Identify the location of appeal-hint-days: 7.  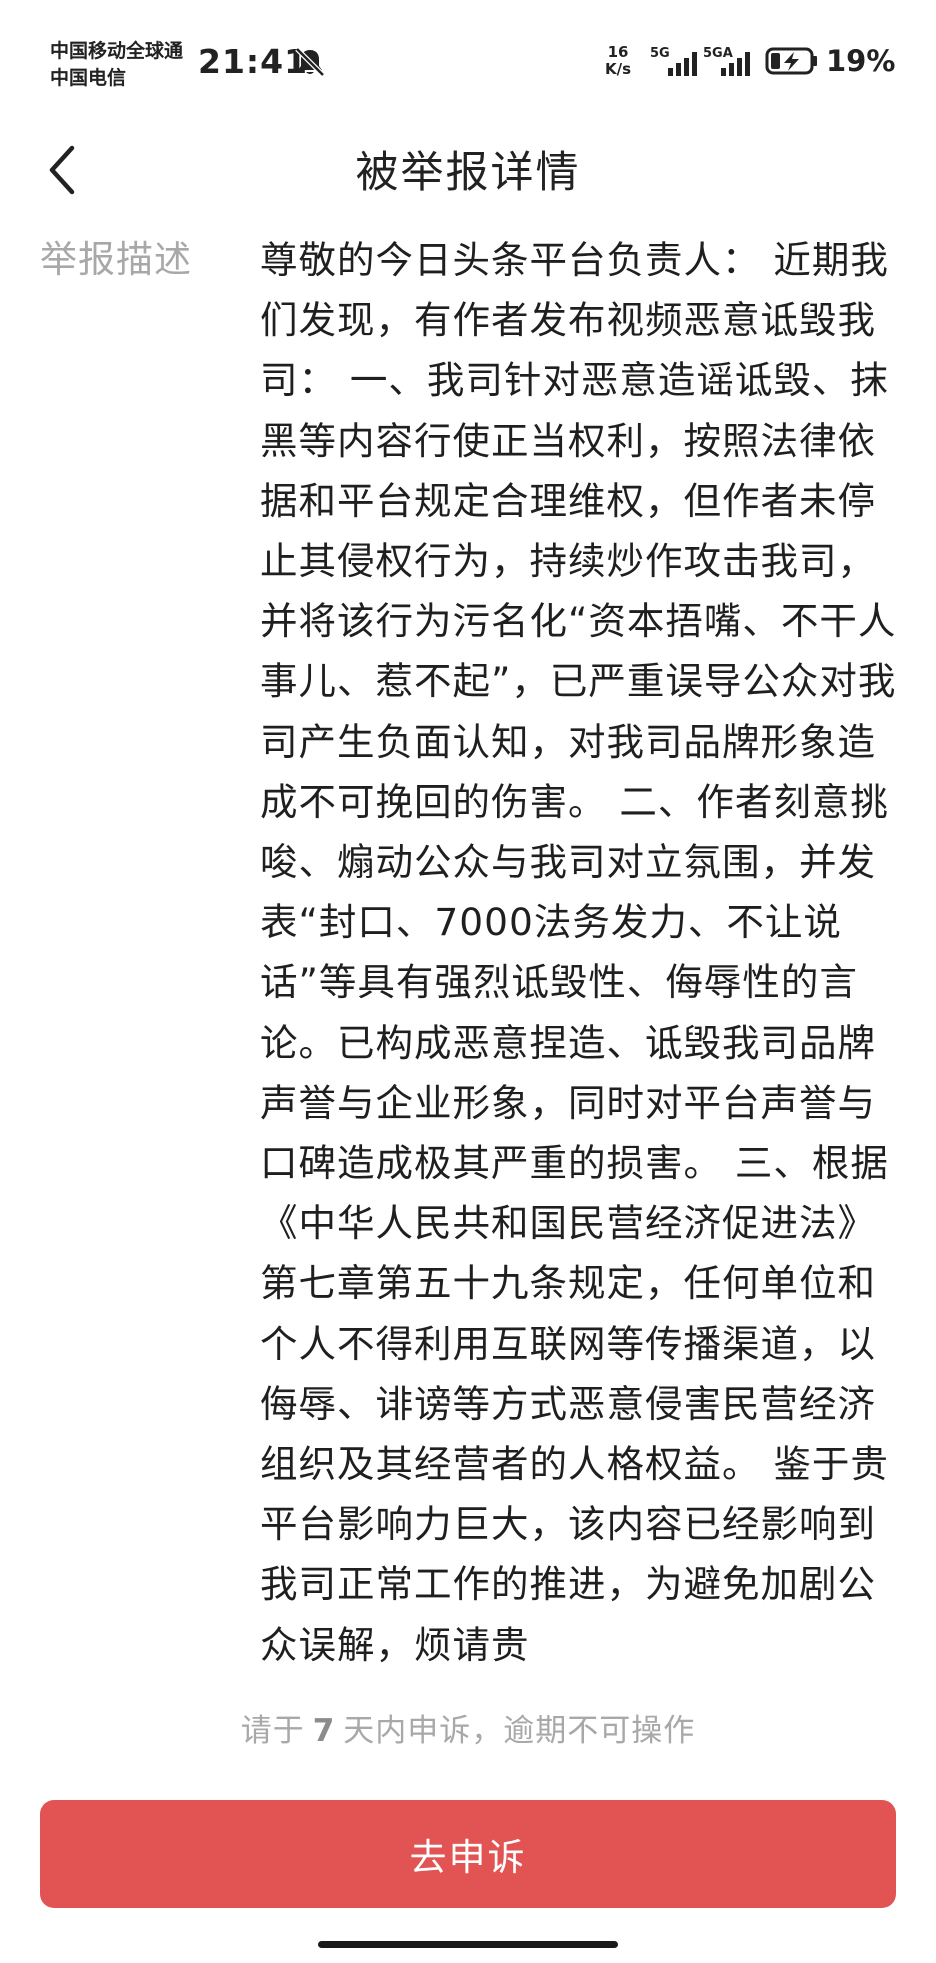
(324, 1731).